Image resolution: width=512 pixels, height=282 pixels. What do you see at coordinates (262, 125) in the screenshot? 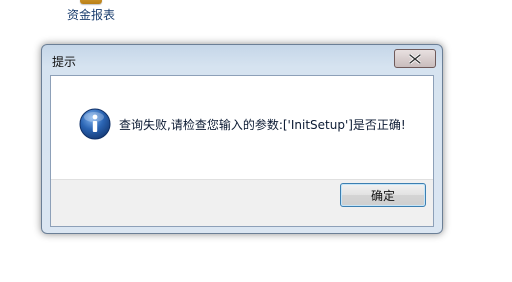
I see `dialog-message: 查询失败,请检查您输入的参数:['InitSetup']是否正确!` at bounding box center [262, 125].